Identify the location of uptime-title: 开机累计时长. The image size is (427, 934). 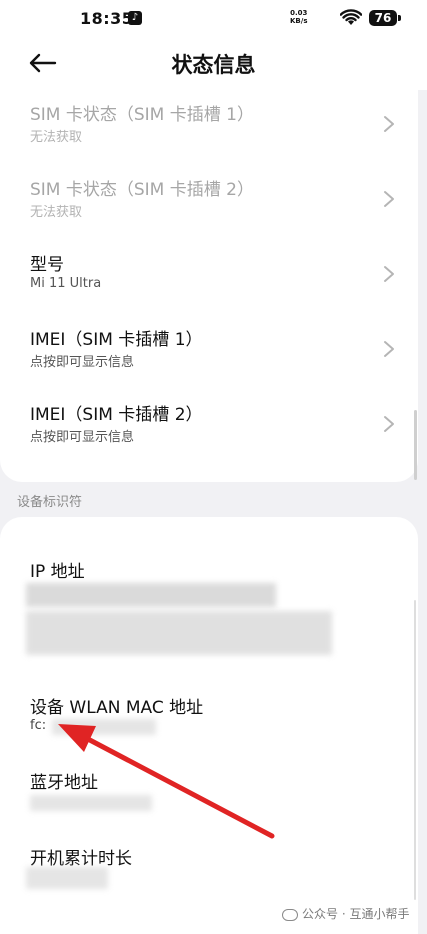
(81, 859).